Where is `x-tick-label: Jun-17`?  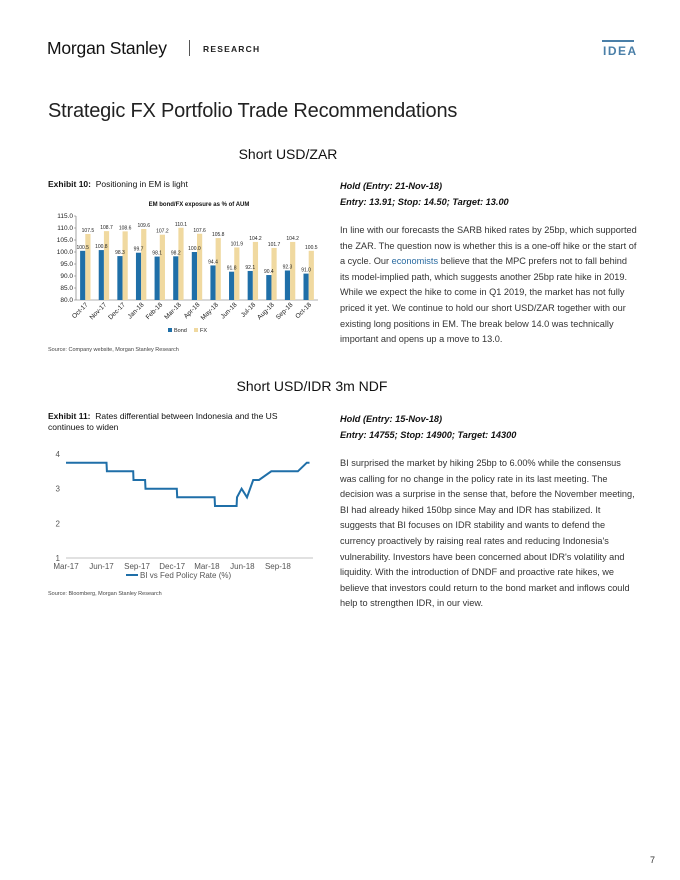
x-tick-label: Jun-17 is located at coordinates (101, 566).